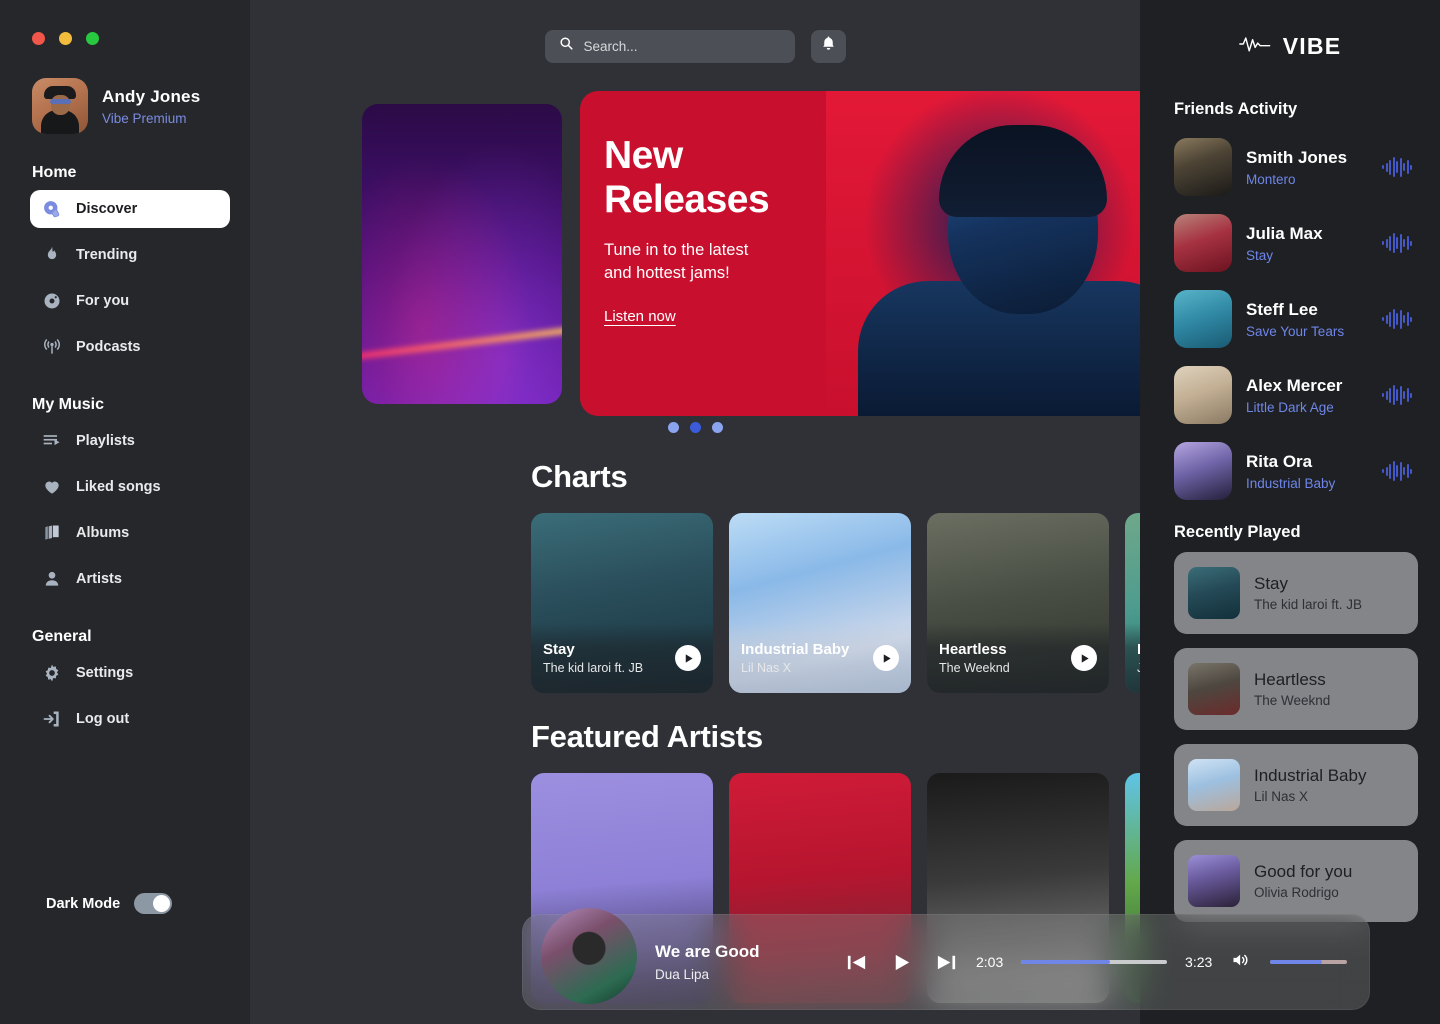  Describe the element at coordinates (795, 649) in the screenshot. I see `chart-card-title: Industrial Baby` at that location.